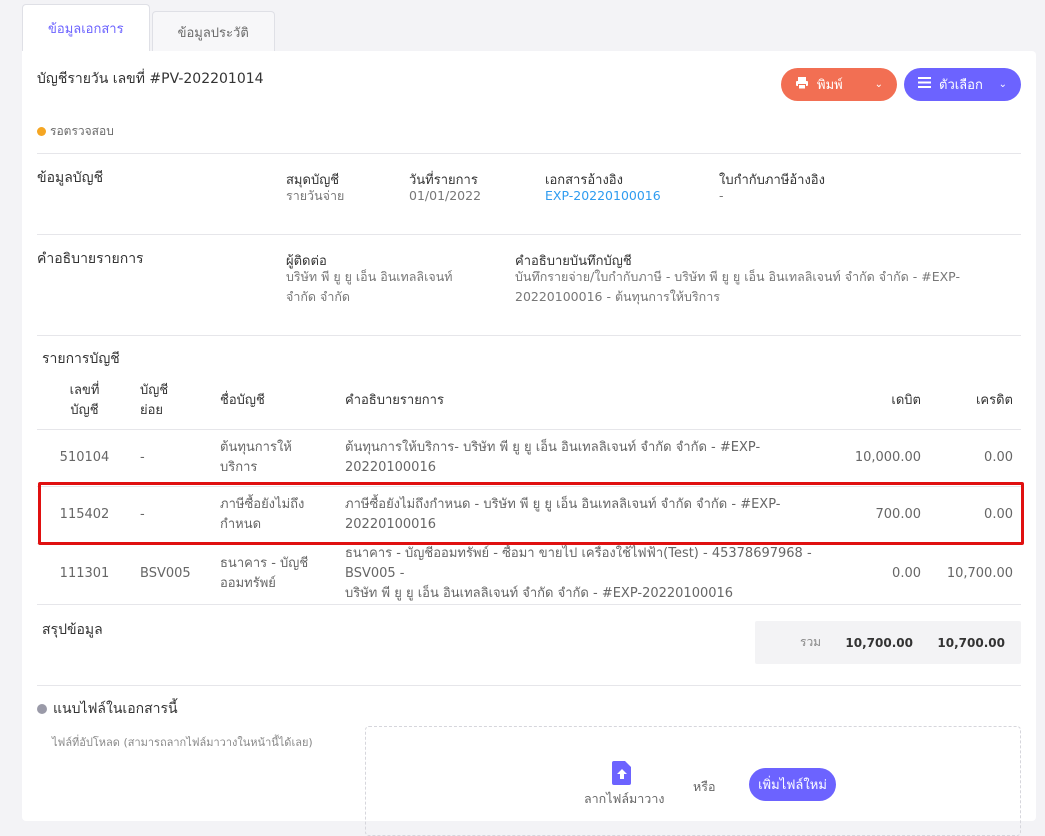  I want to click on summary-heading: สรุปข้อมูล, so click(72, 630).